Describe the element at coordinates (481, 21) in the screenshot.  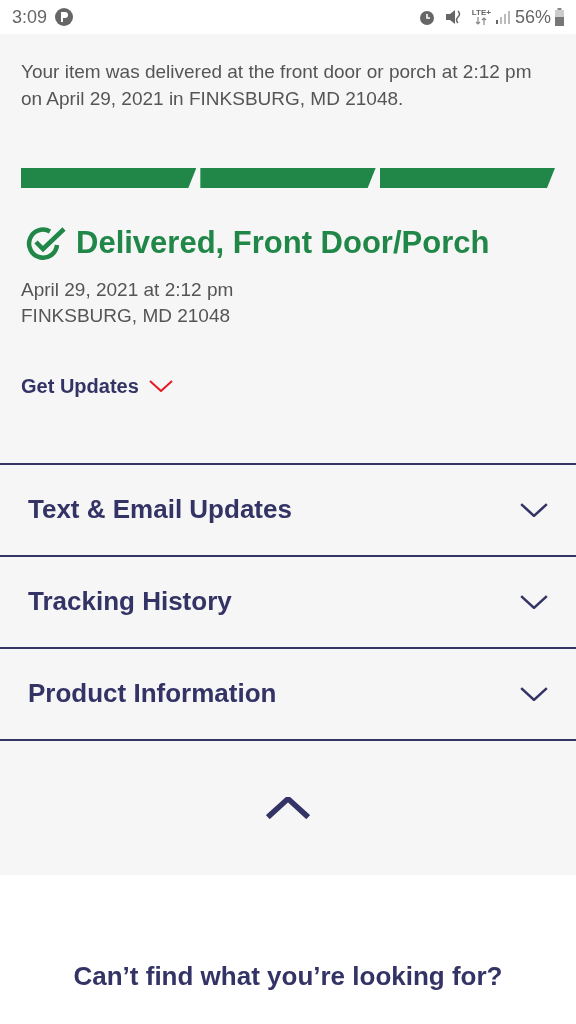
I see `data-arrows-icon` at that location.